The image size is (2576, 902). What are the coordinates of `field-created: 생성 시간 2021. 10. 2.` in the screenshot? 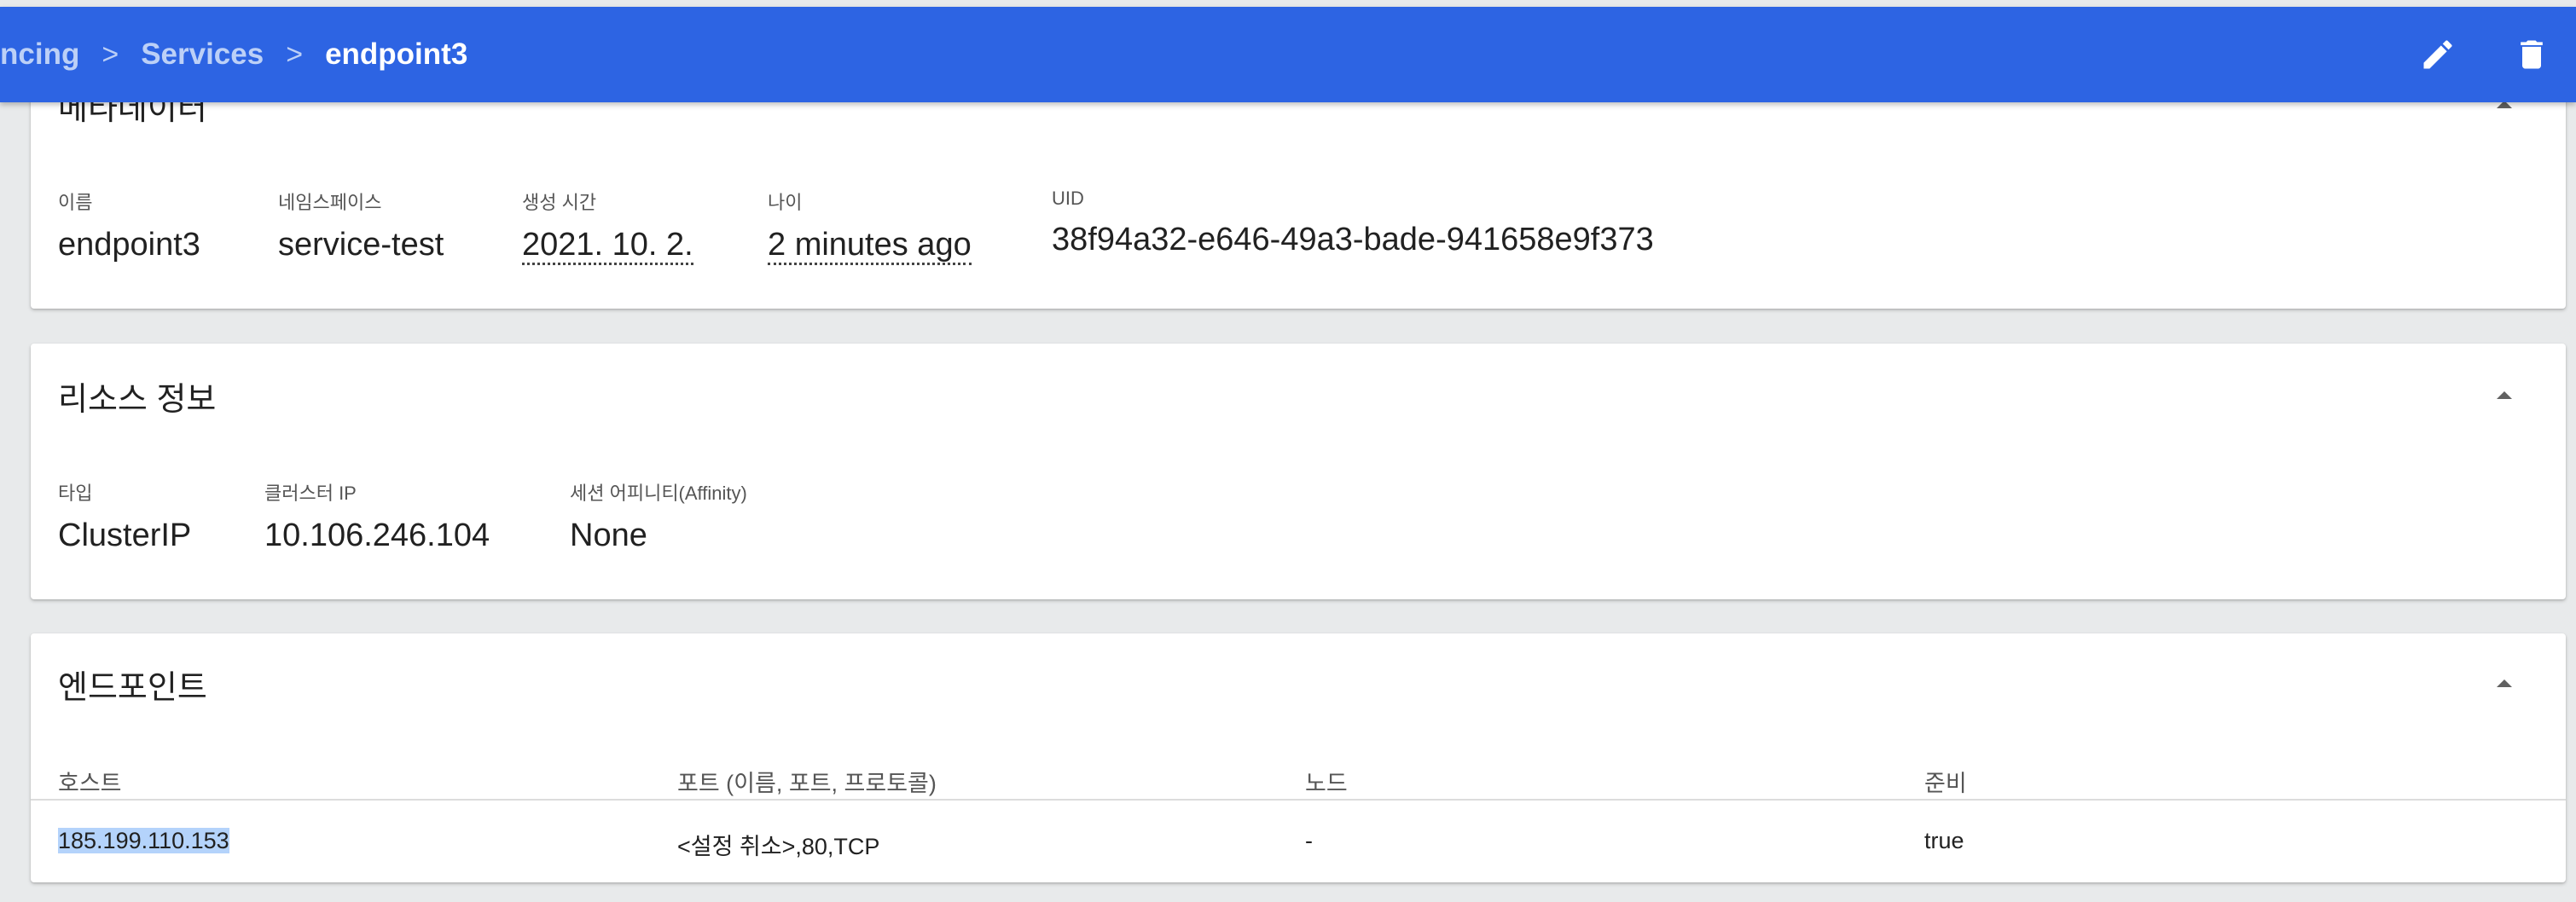 It's located at (607, 226).